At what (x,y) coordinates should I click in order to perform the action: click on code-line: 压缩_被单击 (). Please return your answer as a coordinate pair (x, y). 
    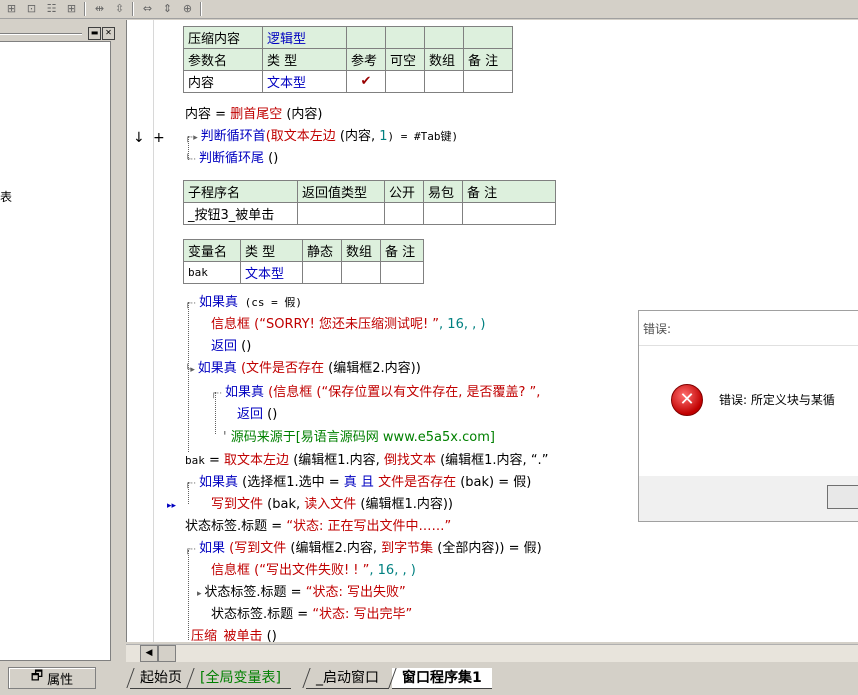
    Looking at the image, I should click on (234, 635).